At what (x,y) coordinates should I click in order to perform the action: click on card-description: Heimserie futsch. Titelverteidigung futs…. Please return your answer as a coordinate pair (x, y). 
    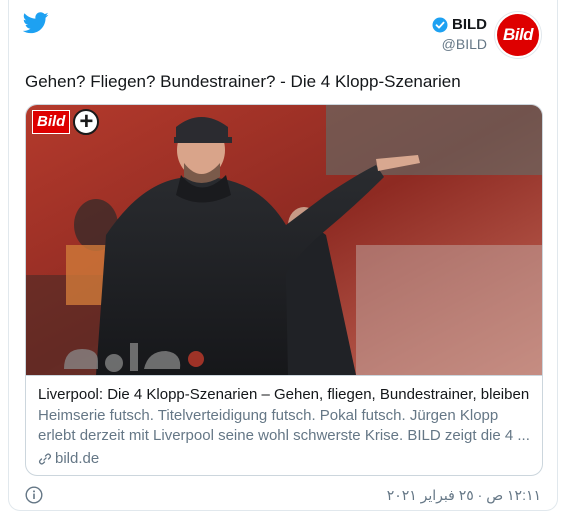
    Looking at the image, I should click on (284, 425).